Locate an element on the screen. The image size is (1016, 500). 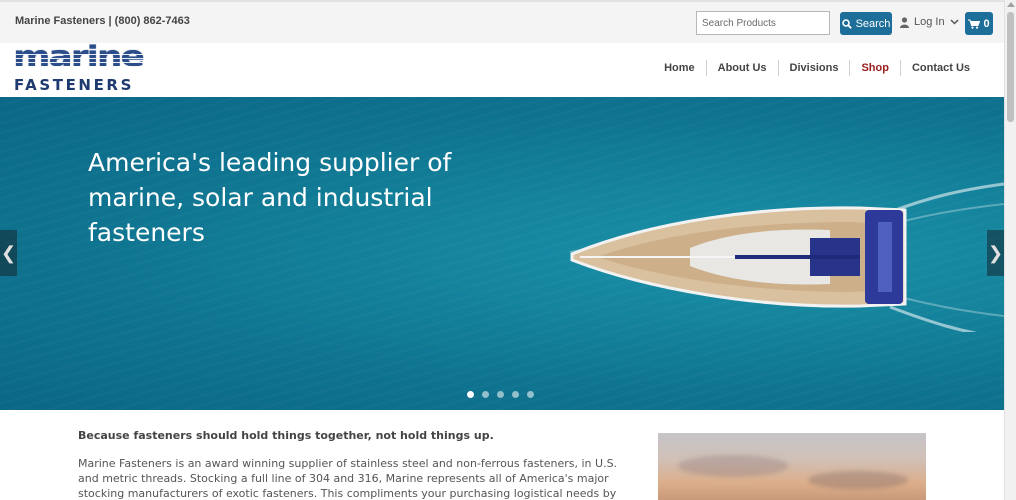
search-button: Search is located at coordinates (866, 23).